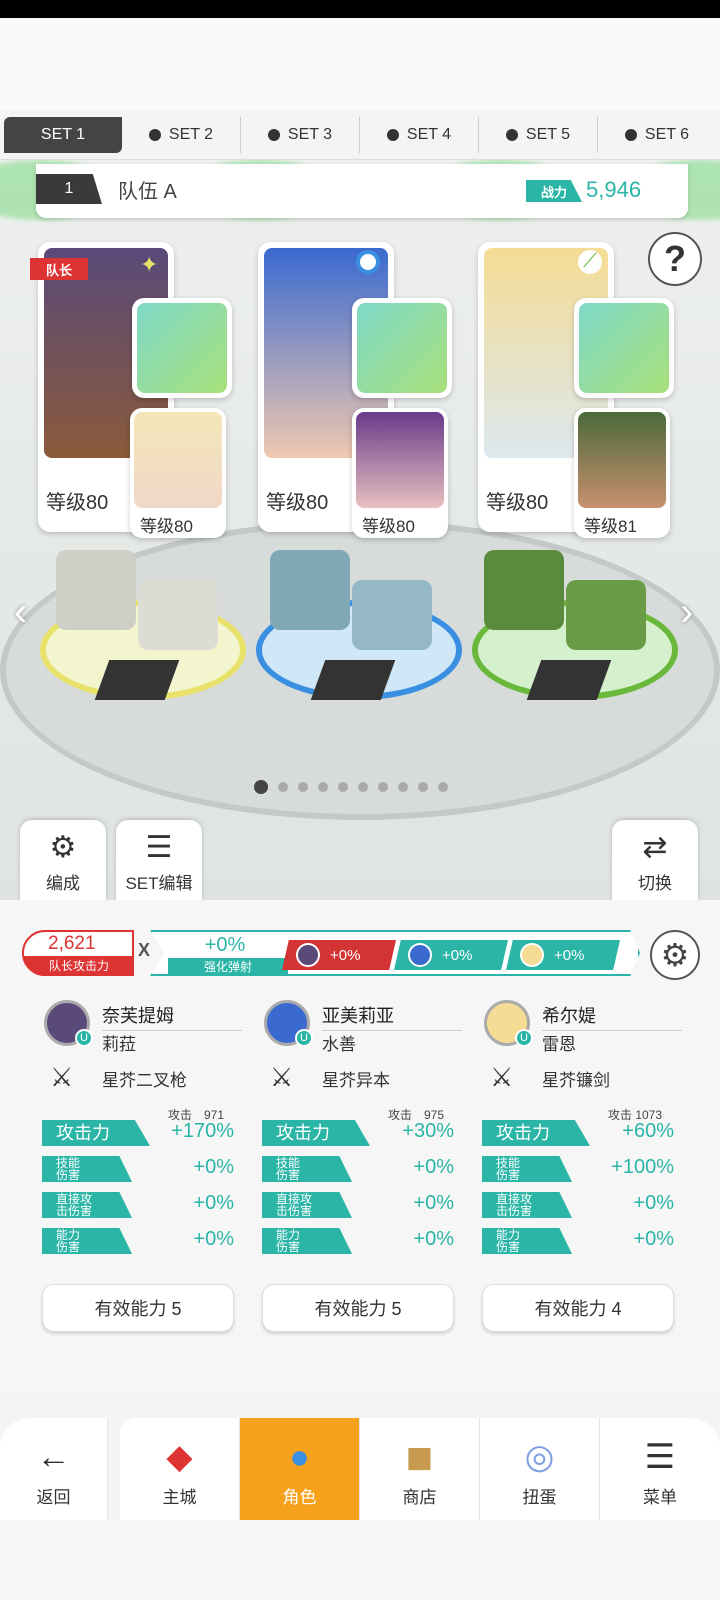 The width and height of the screenshot is (720, 1600). What do you see at coordinates (178, 615) in the screenshot?
I see `block-1b` at bounding box center [178, 615].